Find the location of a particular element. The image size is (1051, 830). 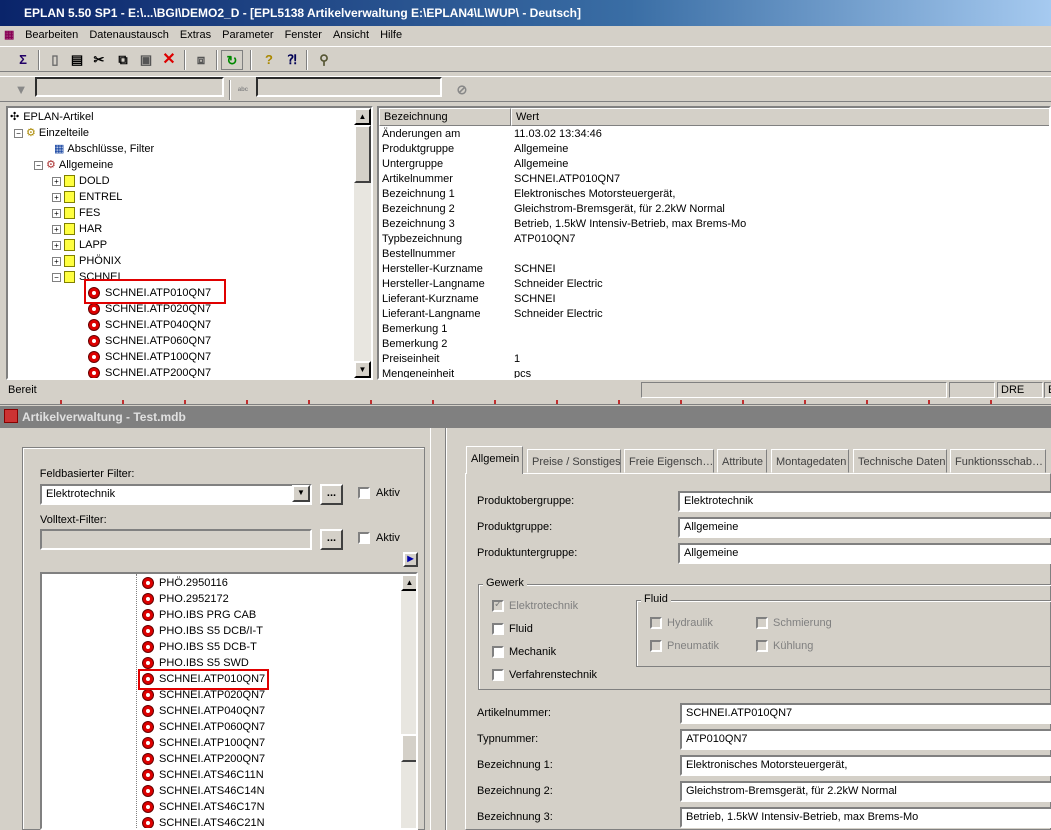

hydraulik-checkbox is located at coordinates (656, 623).